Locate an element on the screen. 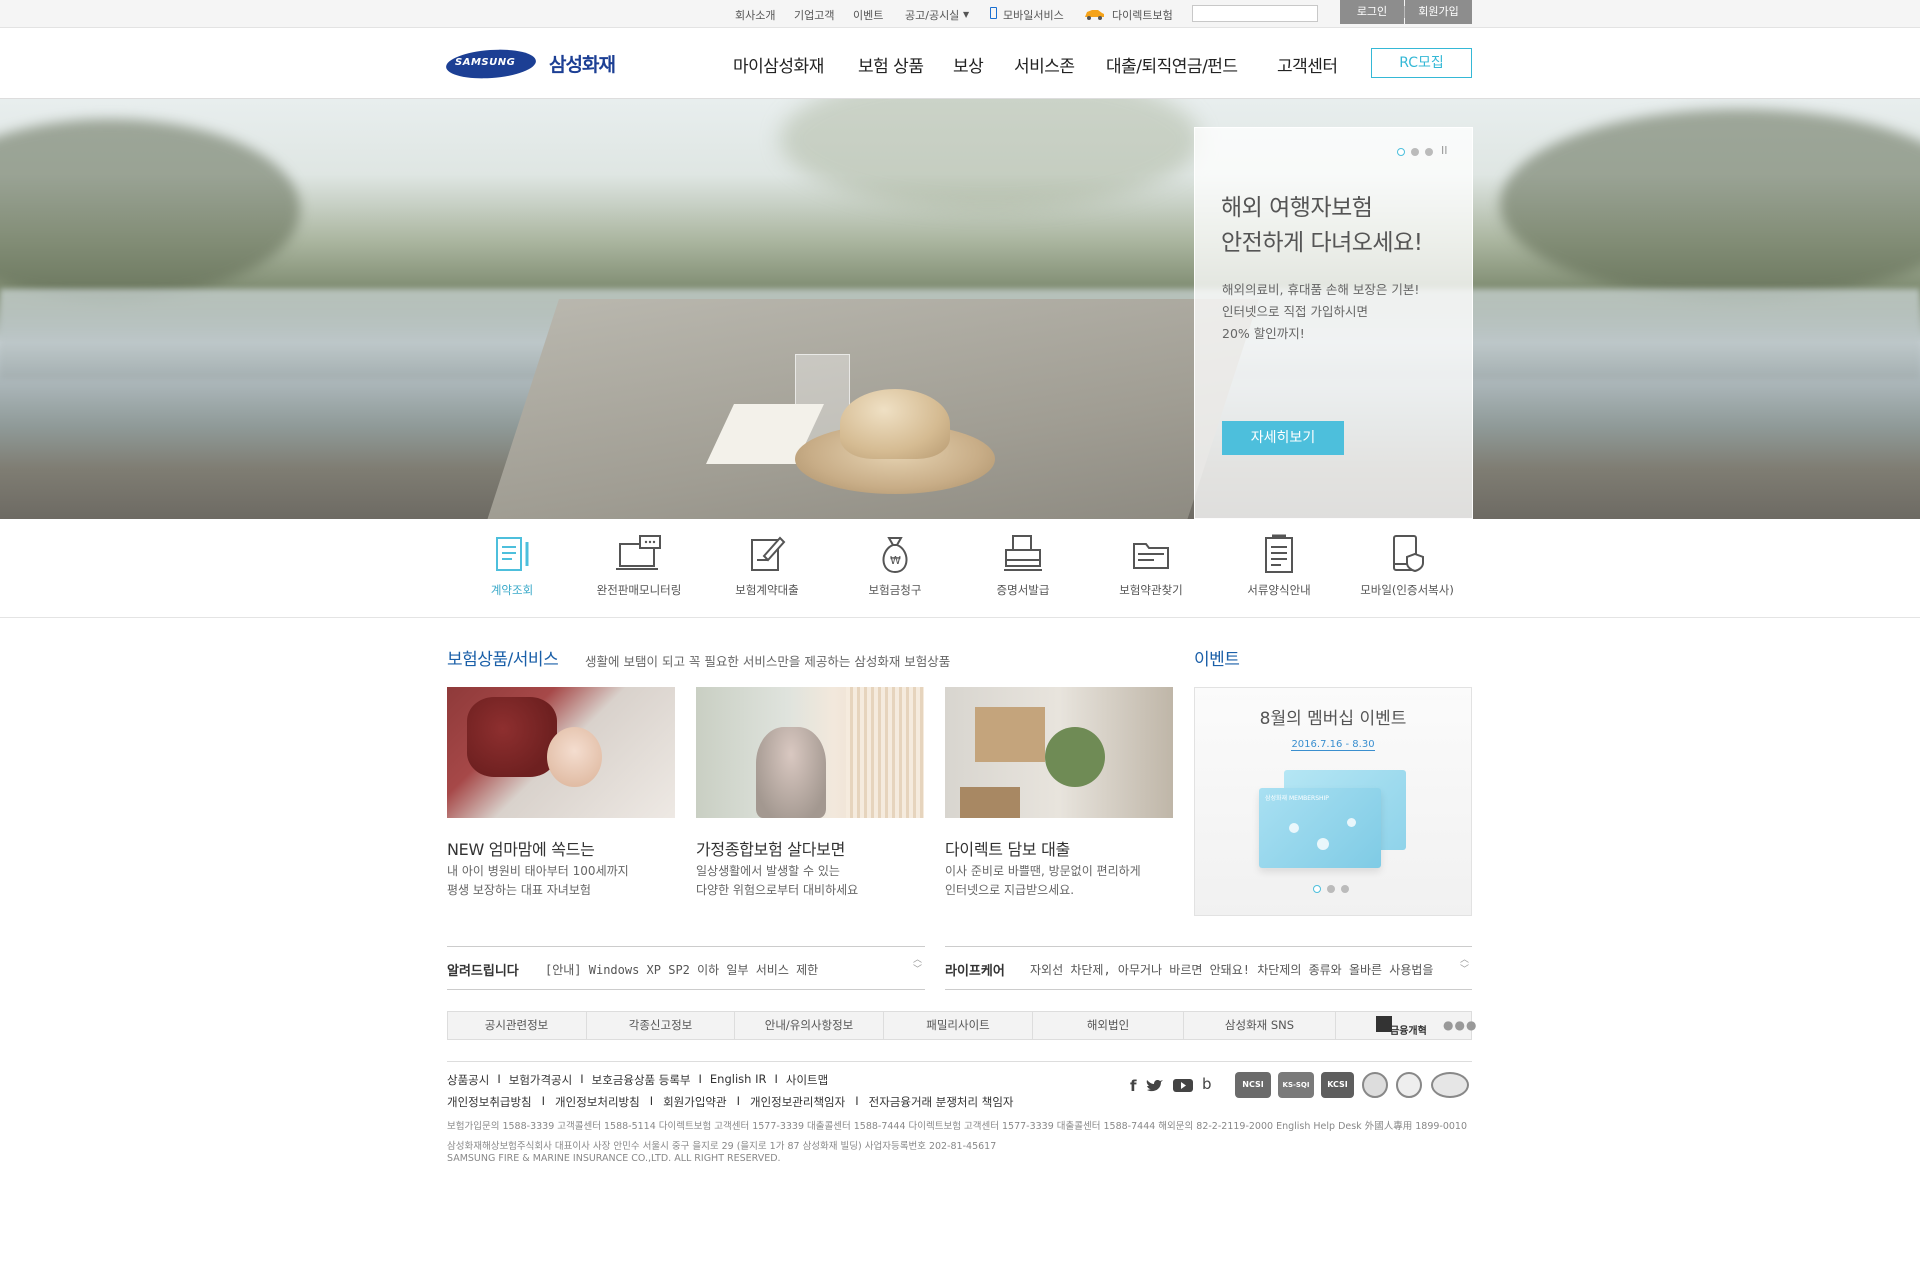 The height and width of the screenshot is (1273, 1920). tab-disclosure: 공시관련정보 is located at coordinates (517, 1025).